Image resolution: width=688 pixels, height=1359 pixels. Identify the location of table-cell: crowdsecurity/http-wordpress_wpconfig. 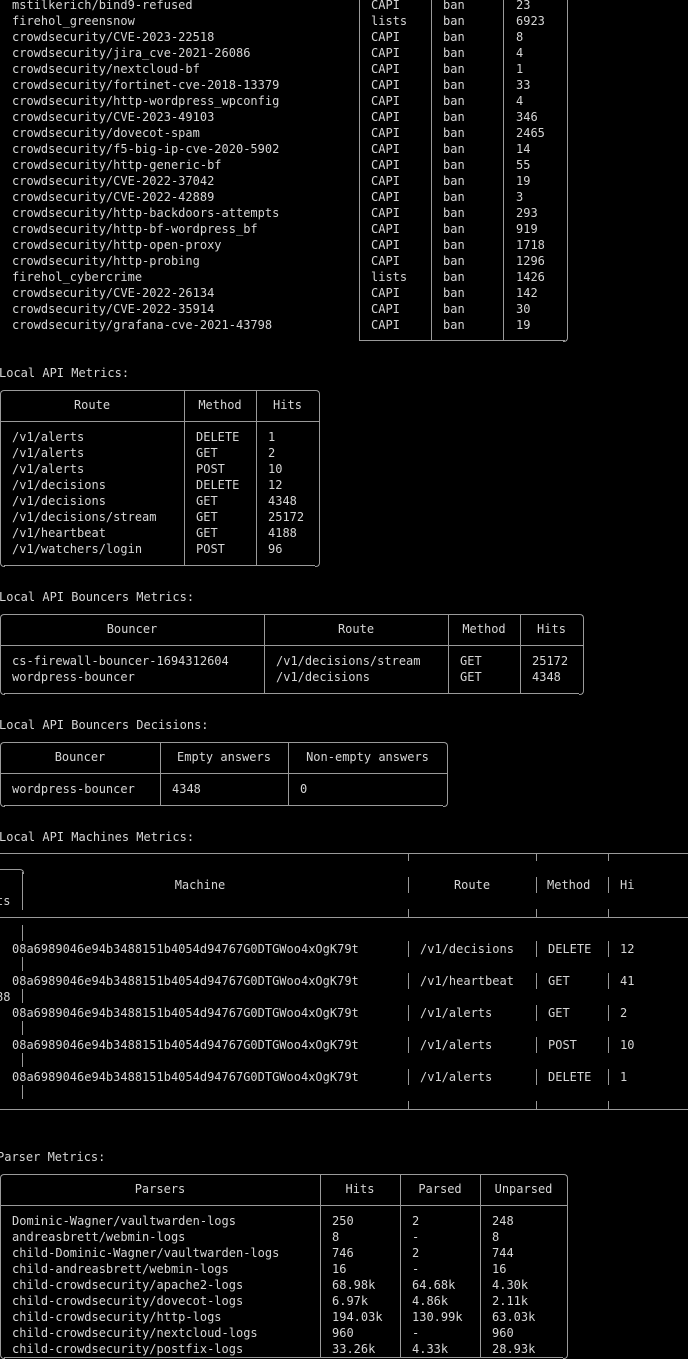
(146, 101).